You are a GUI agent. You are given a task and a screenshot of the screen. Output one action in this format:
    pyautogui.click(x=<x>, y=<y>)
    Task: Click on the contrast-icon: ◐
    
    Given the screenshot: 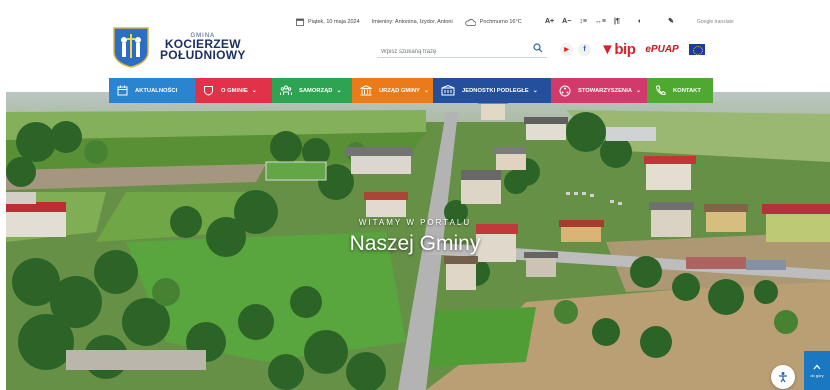 What is the action you would take?
    pyautogui.click(x=640, y=21)
    